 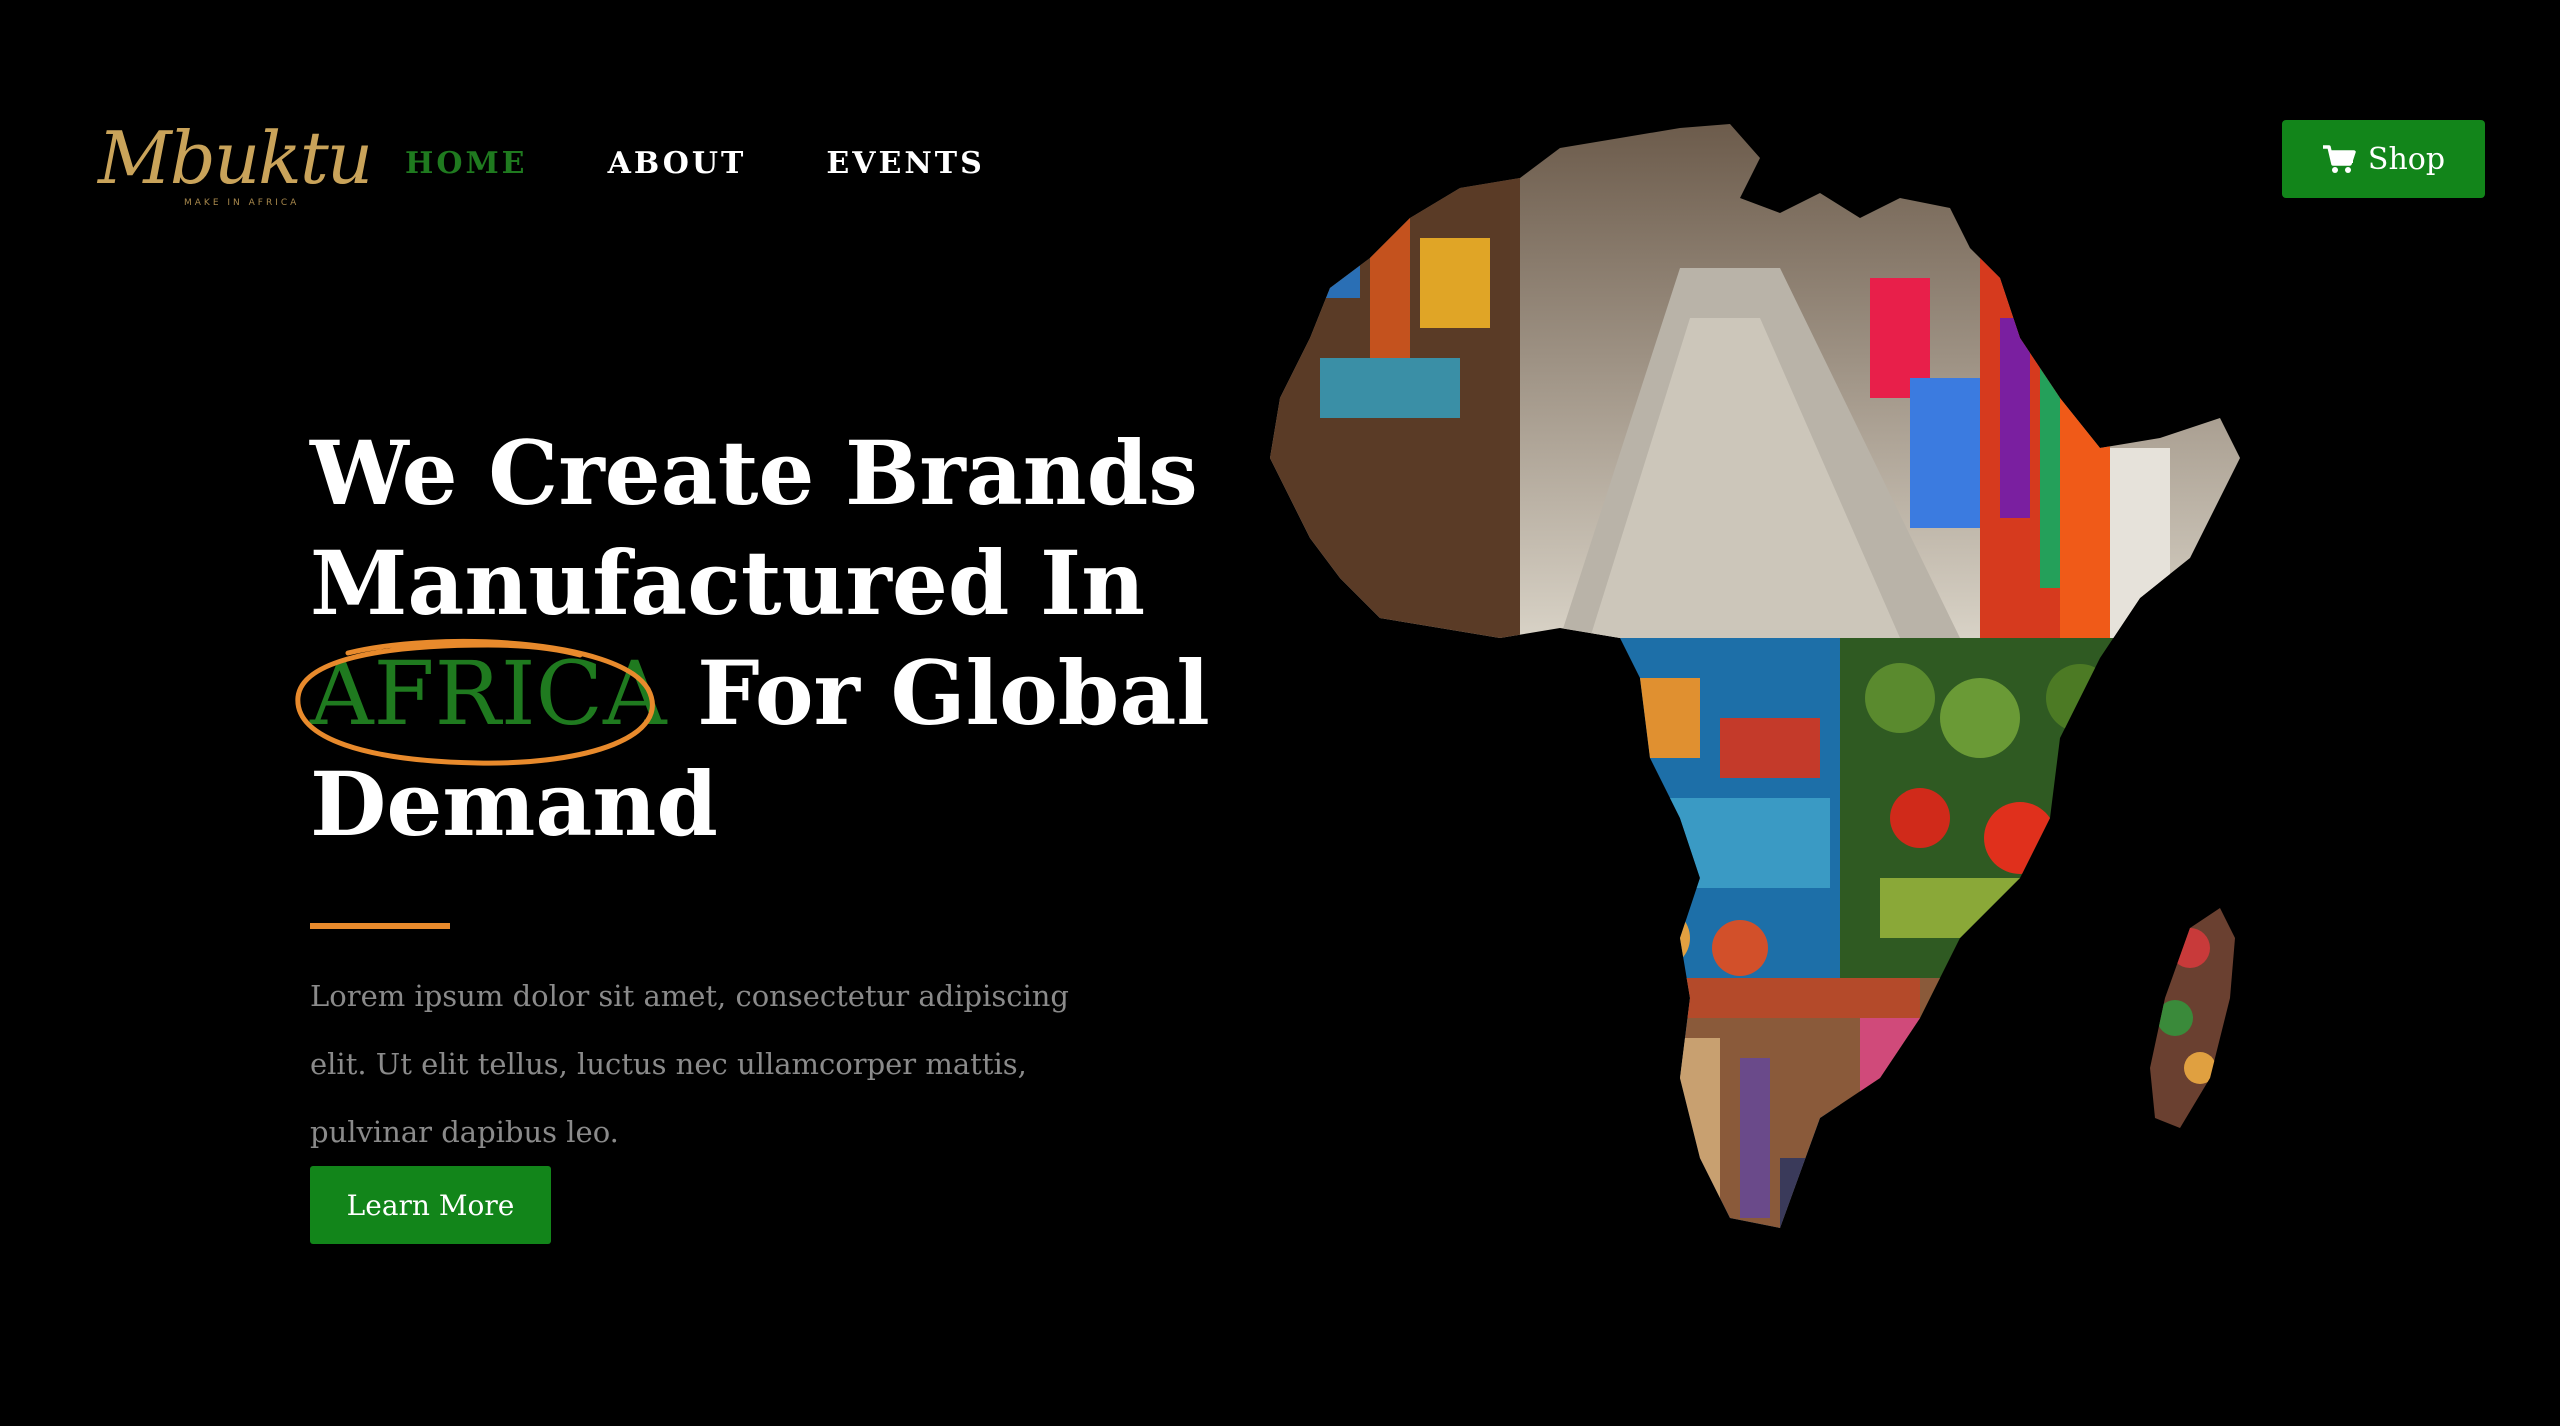 What do you see at coordinates (242, 203) in the screenshot?
I see `logo-tagline: MAKE IN AFRICA` at bounding box center [242, 203].